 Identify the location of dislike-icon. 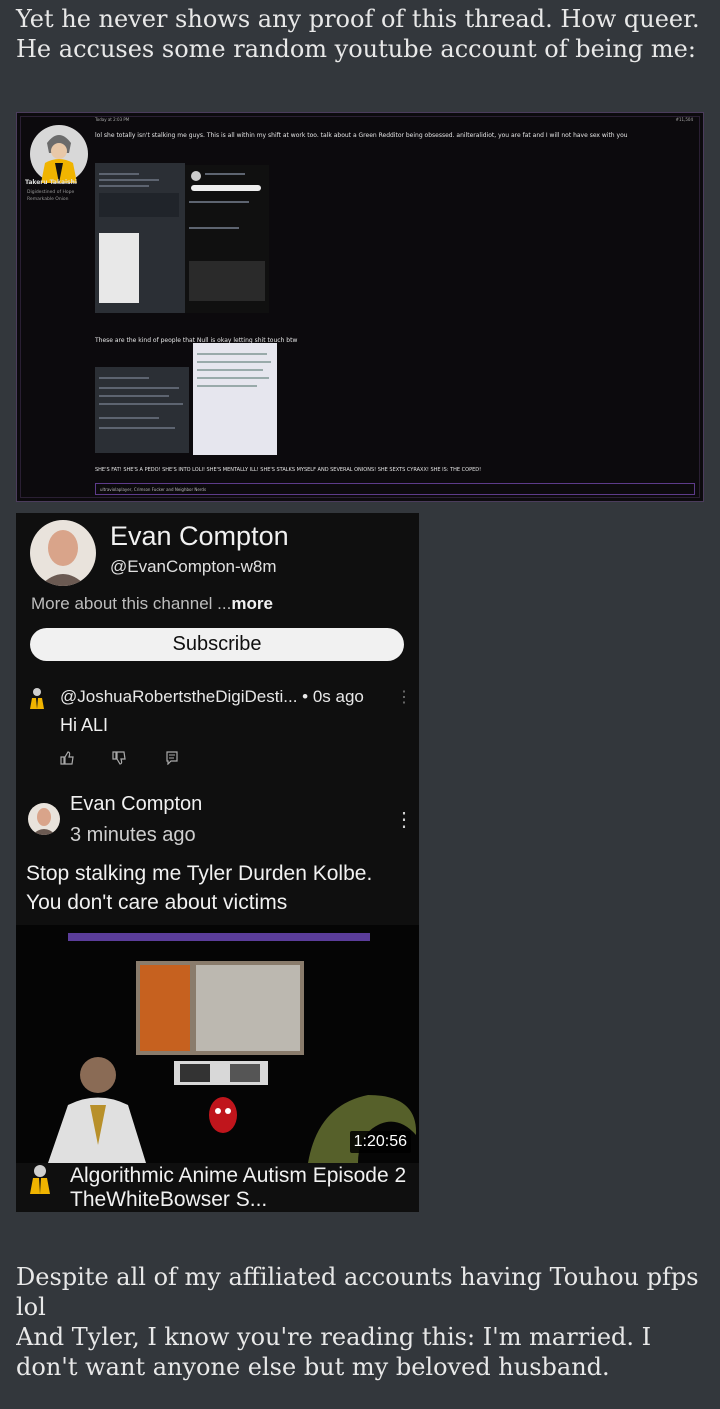
(119, 760).